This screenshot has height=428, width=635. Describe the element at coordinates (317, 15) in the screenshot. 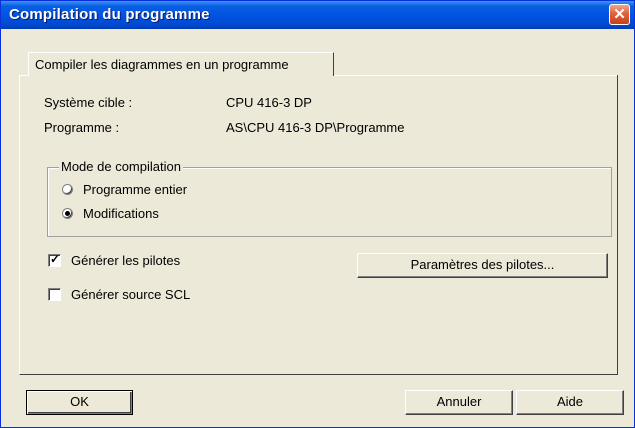

I see `title-bar: Compilation du programme ✕` at that location.